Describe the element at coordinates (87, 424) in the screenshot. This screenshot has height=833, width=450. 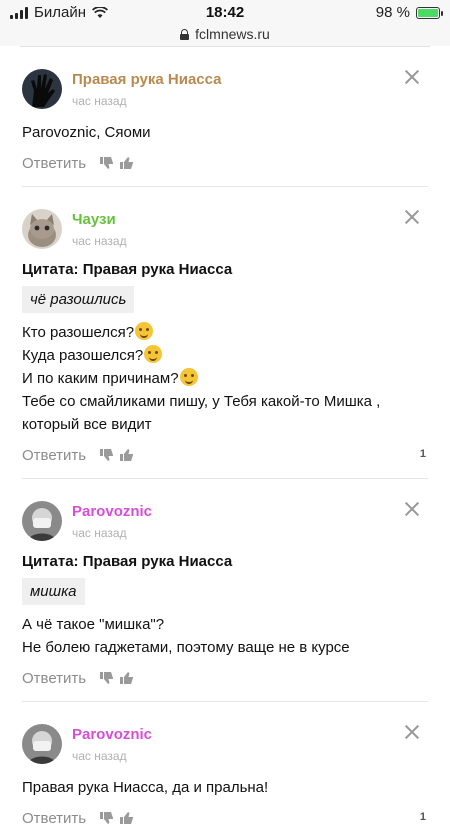
I see `comment-line: который все видит` at that location.